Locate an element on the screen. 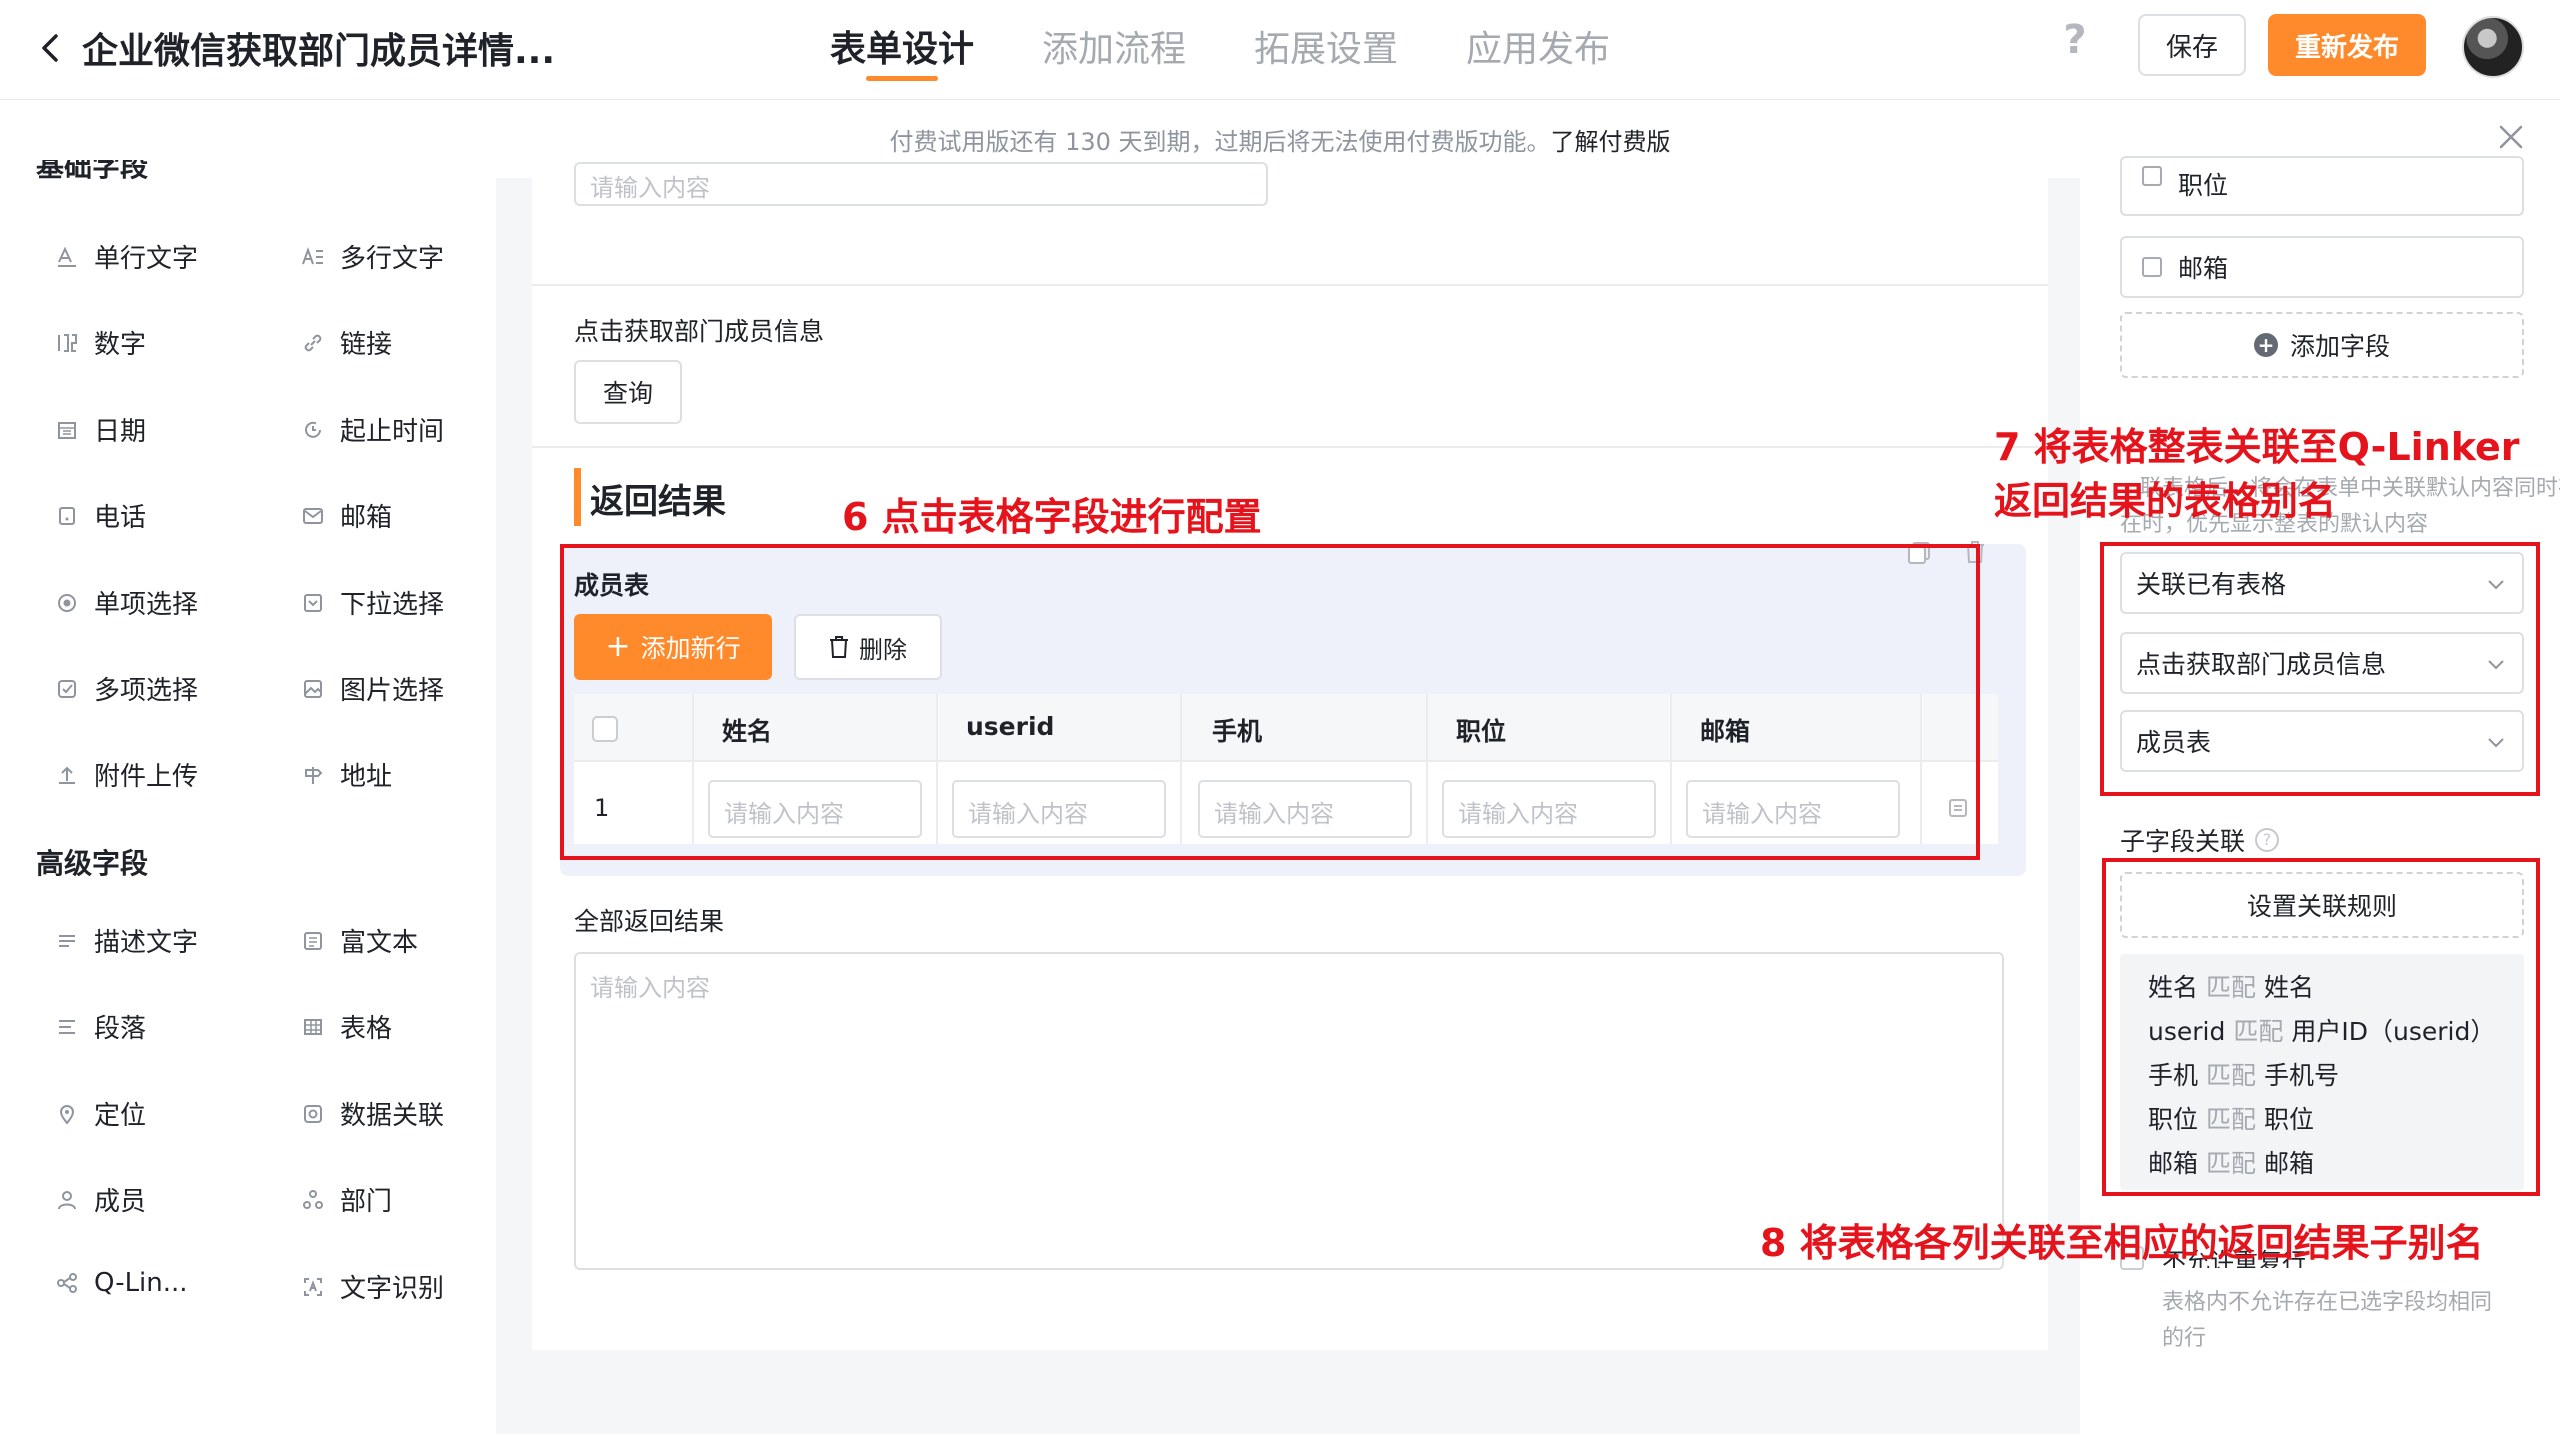 The image size is (2560, 1434). field-label: 成员 is located at coordinates (120, 1202).